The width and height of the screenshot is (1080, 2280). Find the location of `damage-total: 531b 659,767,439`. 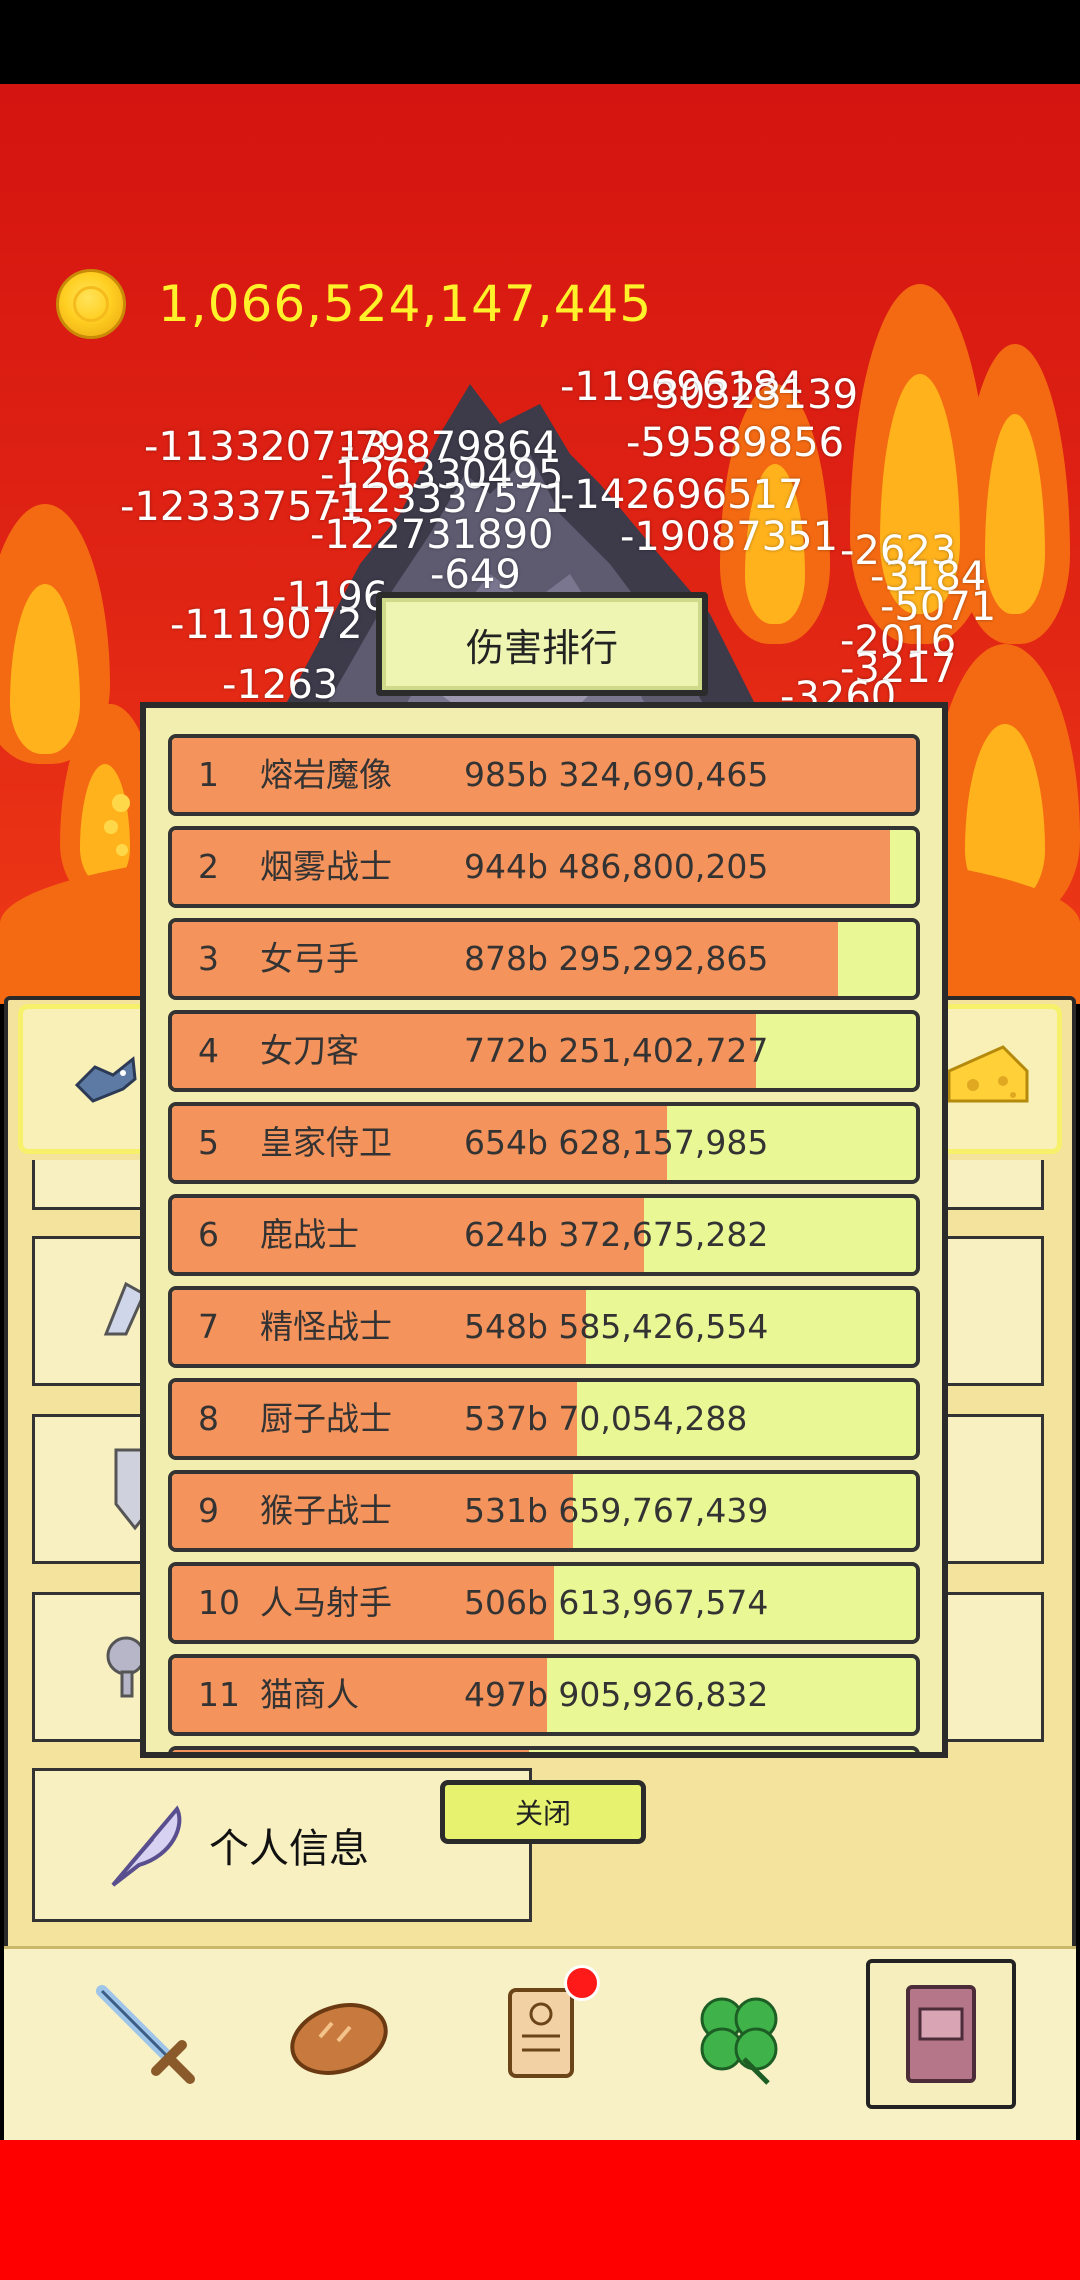

damage-total: 531b 659,767,439 is located at coordinates (616, 1510).